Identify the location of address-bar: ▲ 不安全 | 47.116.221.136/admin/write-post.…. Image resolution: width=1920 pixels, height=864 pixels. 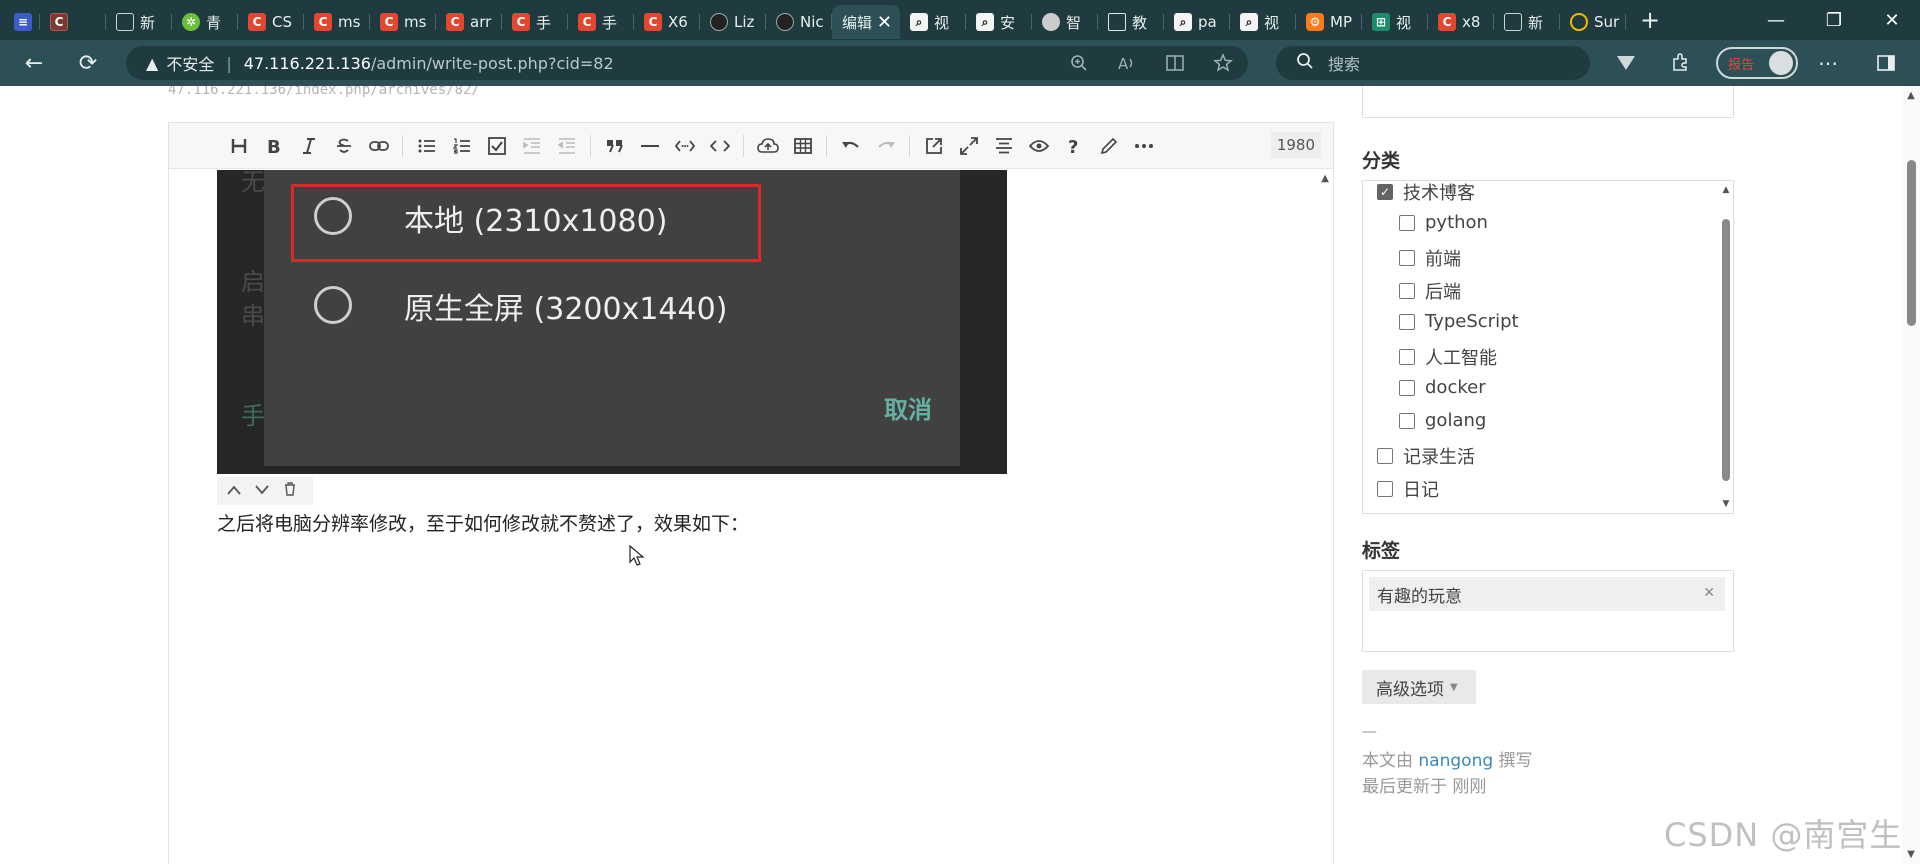
(687, 63).